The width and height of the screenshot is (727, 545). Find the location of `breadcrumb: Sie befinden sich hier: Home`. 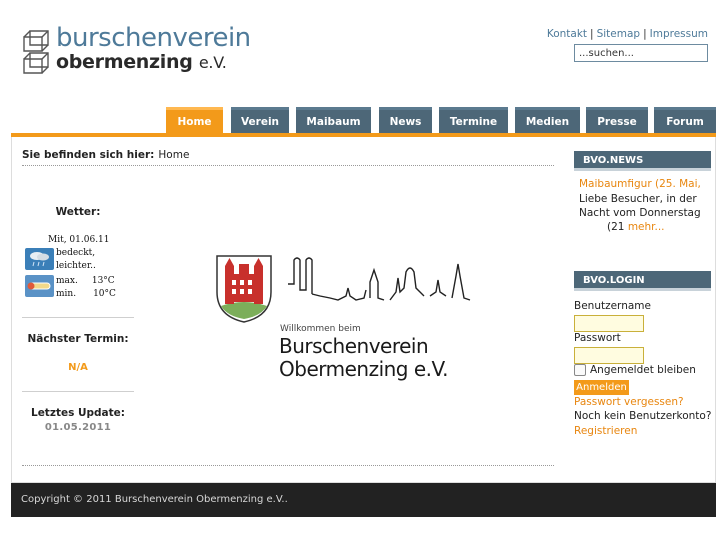

breadcrumb: Sie befinden sich hier: Home is located at coordinates (105, 155).